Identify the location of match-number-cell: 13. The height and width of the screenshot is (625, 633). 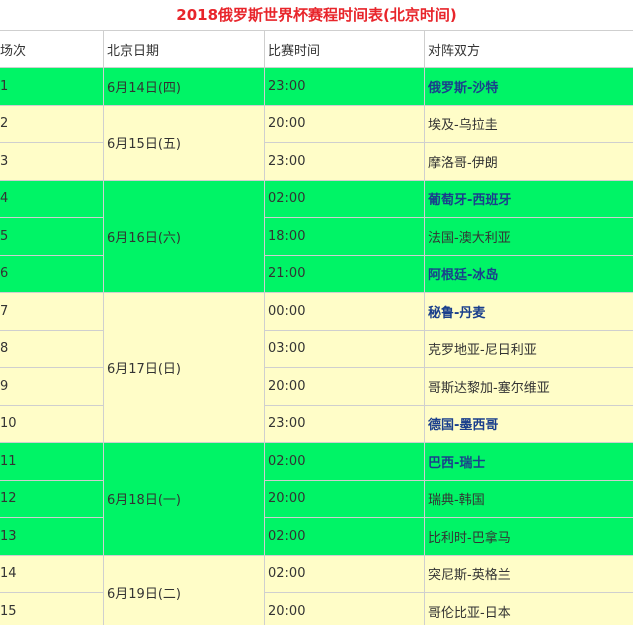
(52, 536).